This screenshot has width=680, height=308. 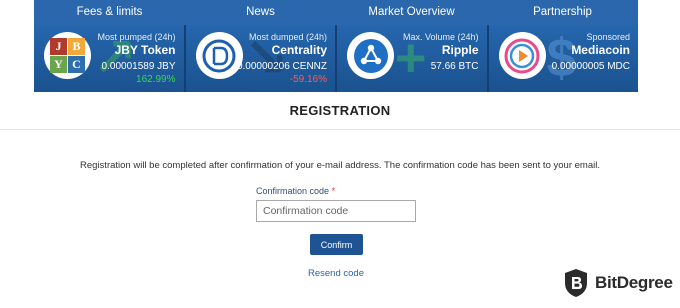 What do you see at coordinates (145, 50) in the screenshot?
I see `coin-name: JBY Token` at bounding box center [145, 50].